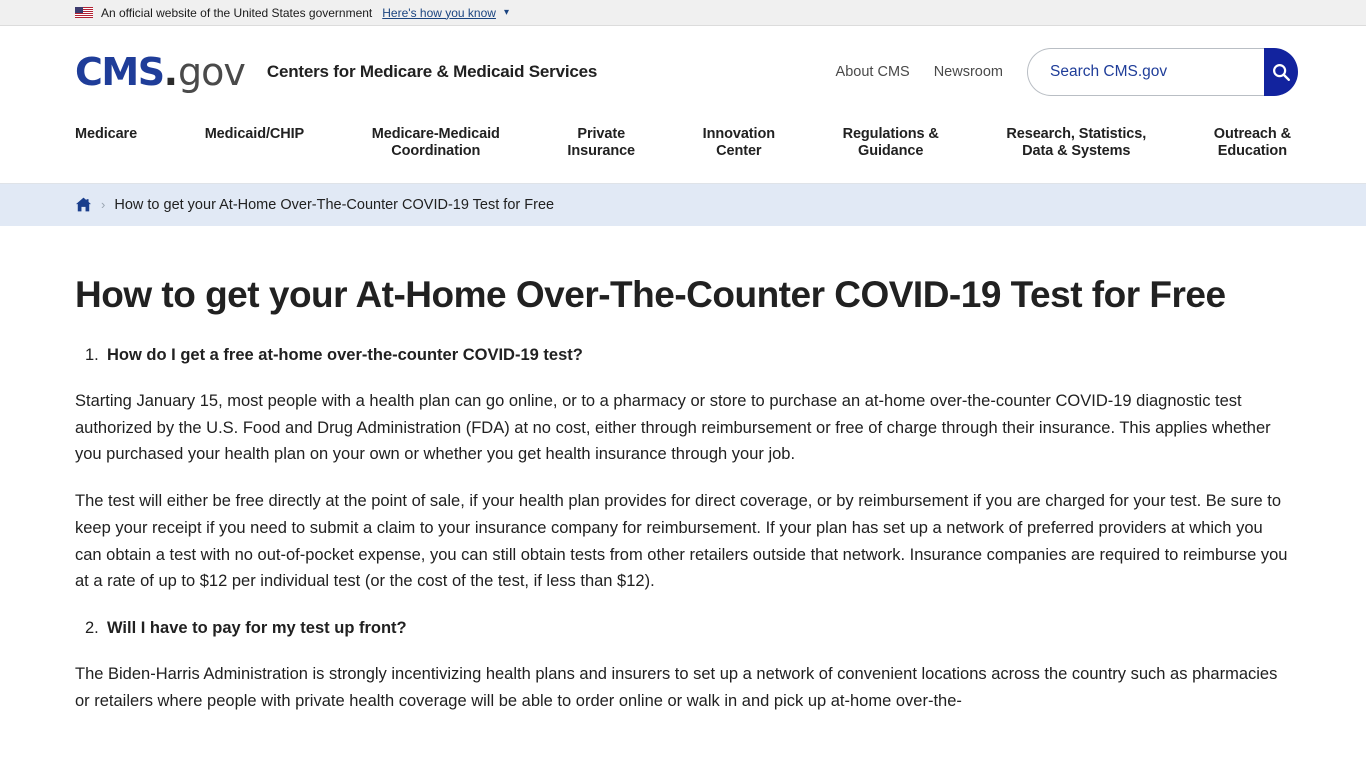 This screenshot has width=1366, height=768. What do you see at coordinates (212, 72) in the screenshot?
I see `logo-gov-text: gov` at bounding box center [212, 72].